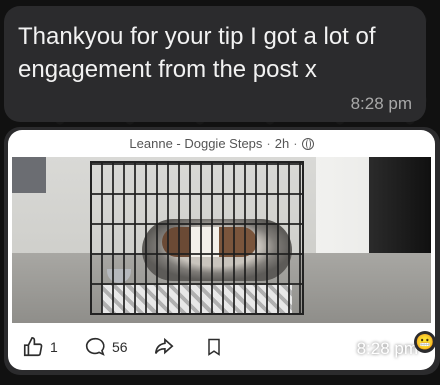 The image size is (440, 385). Describe the element at coordinates (120, 346) in the screenshot. I see `comment-count: 56` at that location.